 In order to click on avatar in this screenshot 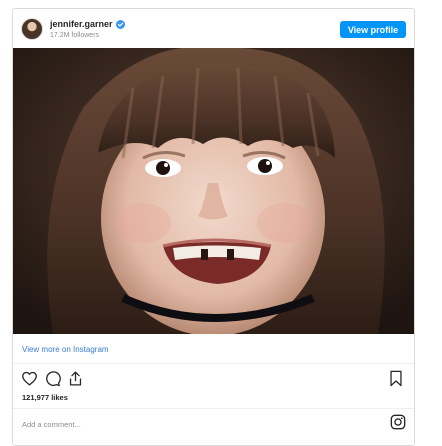, I will do `click(32, 29)`.